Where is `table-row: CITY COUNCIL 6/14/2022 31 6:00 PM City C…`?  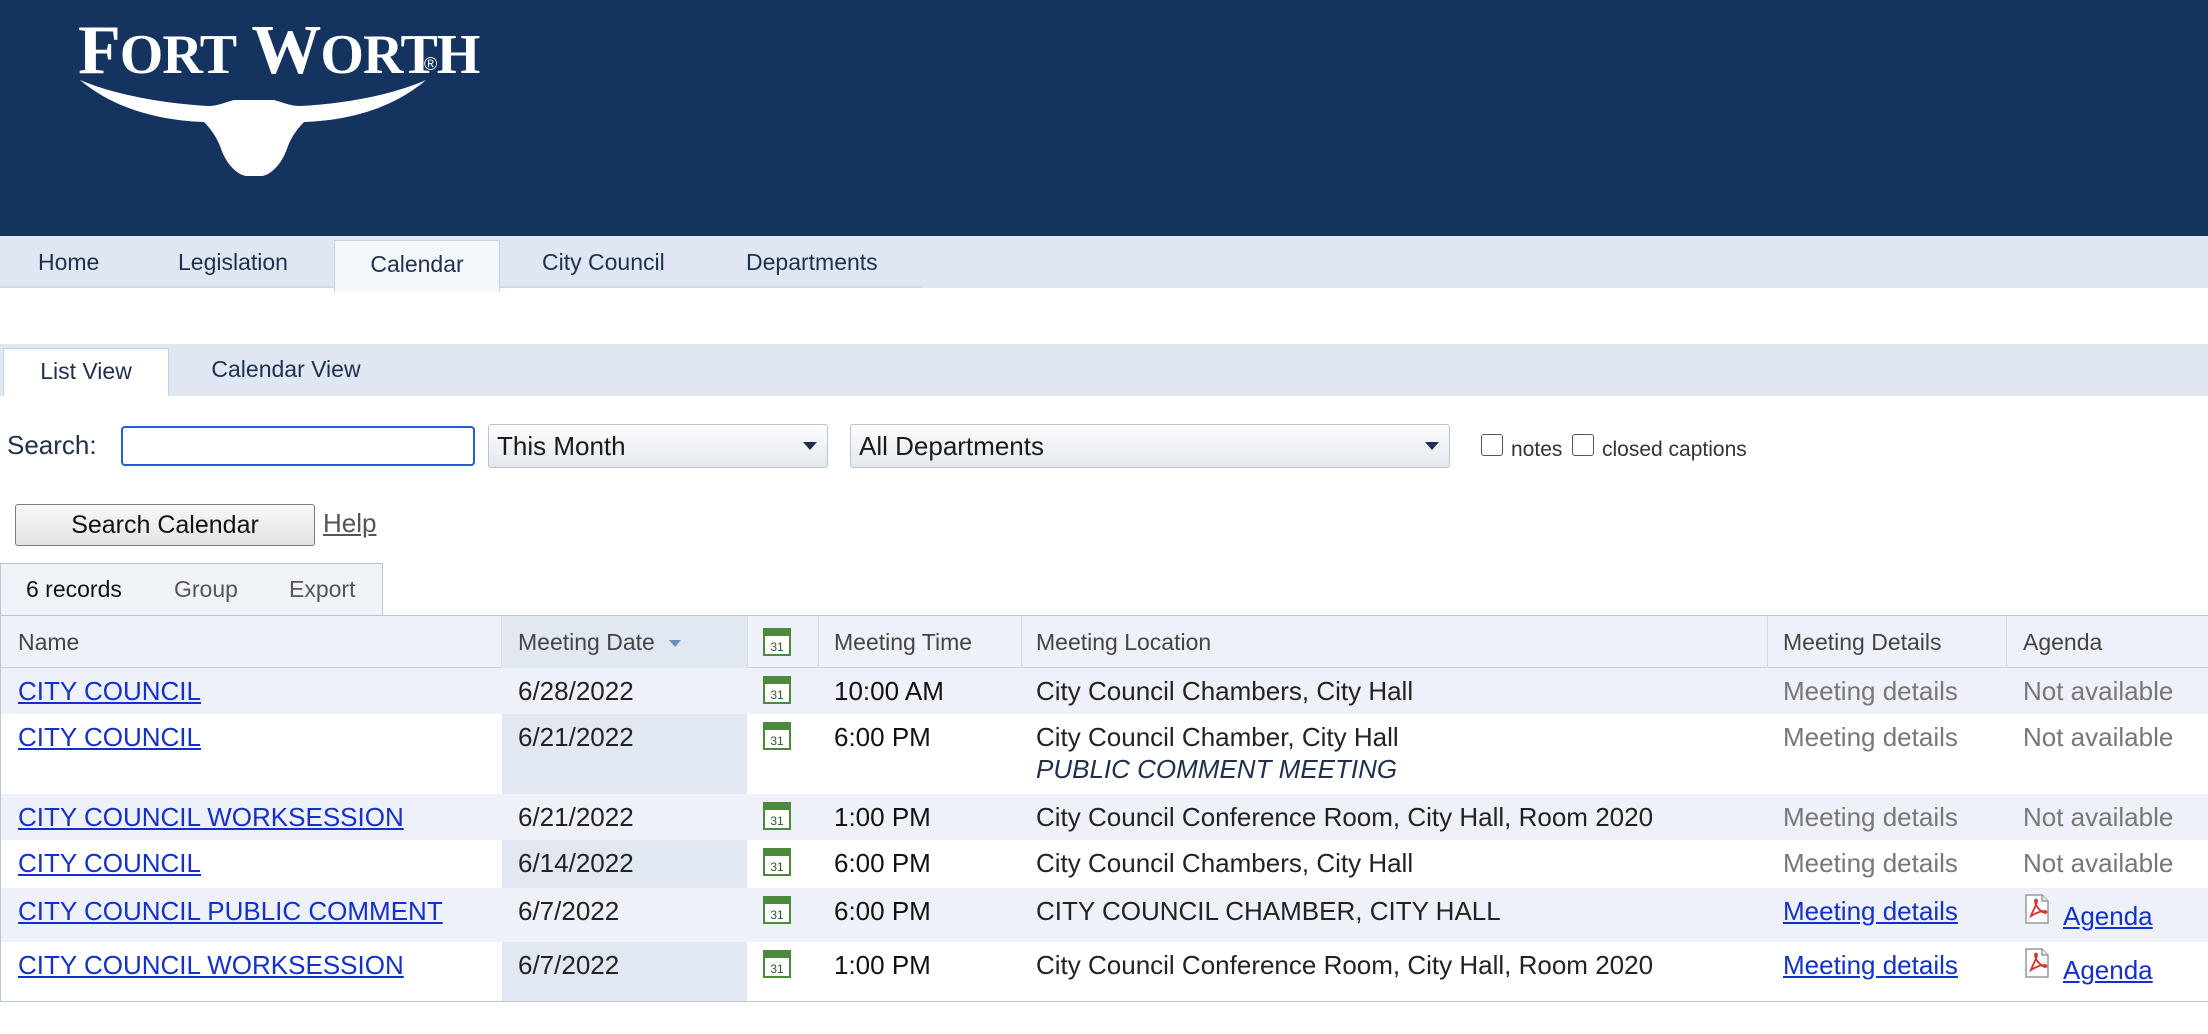
table-row: CITY COUNCIL 6/14/2022 31 6:00 PM City C… is located at coordinates (1104, 864).